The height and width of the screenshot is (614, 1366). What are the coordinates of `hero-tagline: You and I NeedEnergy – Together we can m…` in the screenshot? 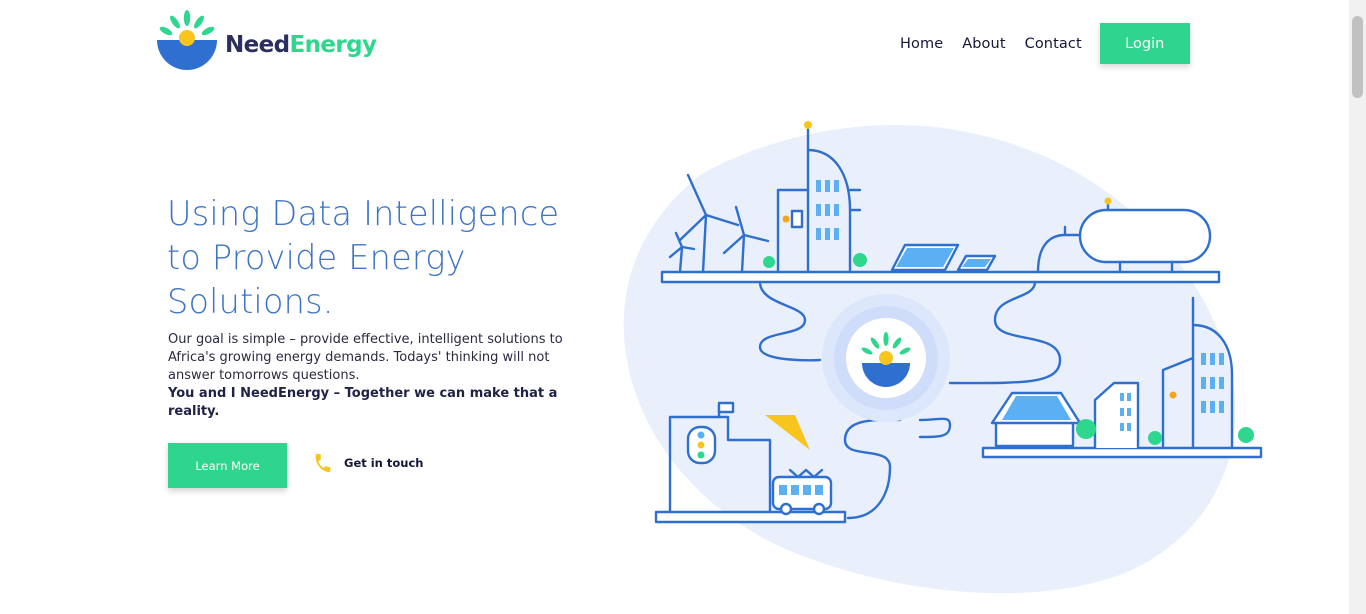 It's located at (363, 402).